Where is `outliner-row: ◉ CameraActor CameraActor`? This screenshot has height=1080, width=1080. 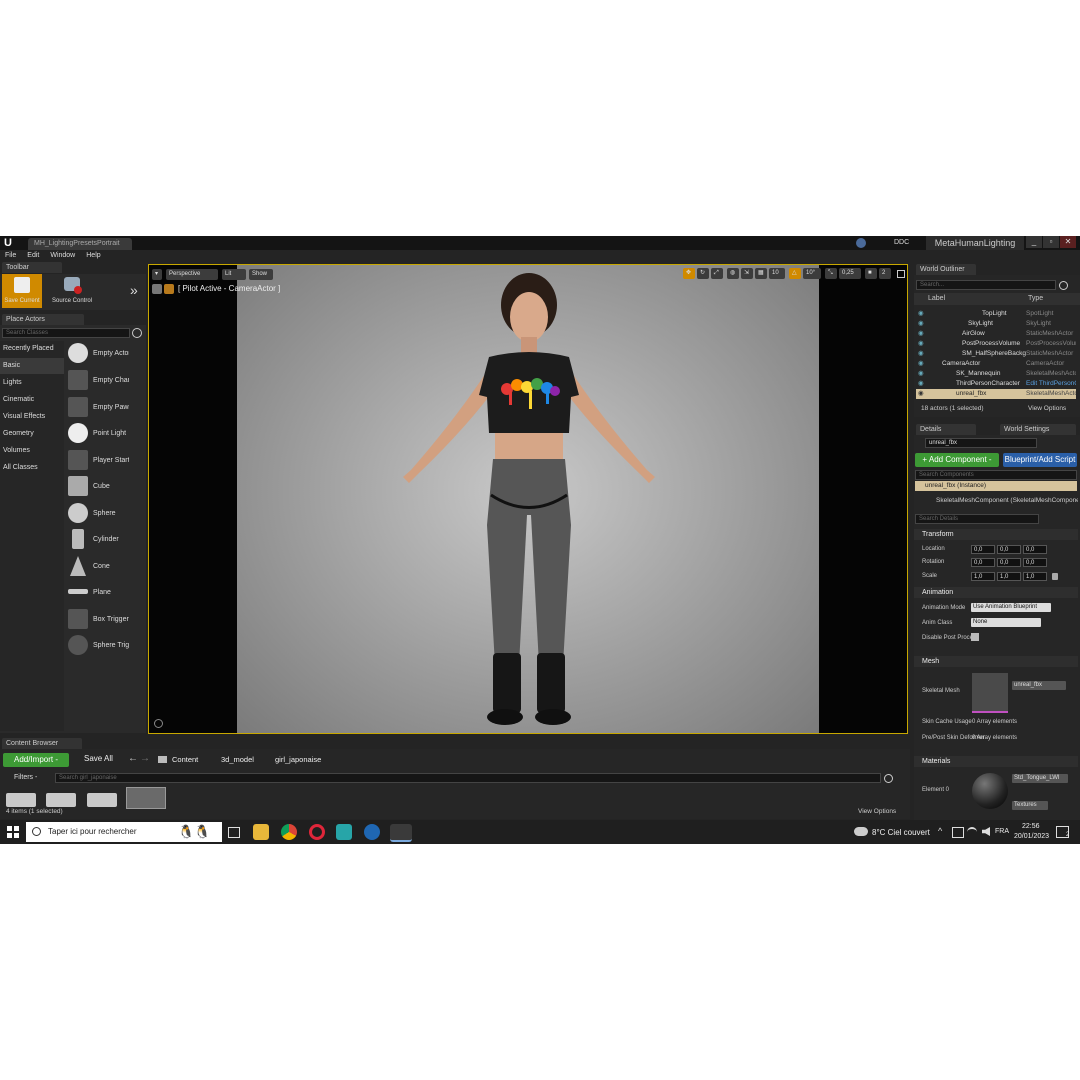 outliner-row: ◉ CameraActor CameraActor is located at coordinates (996, 364).